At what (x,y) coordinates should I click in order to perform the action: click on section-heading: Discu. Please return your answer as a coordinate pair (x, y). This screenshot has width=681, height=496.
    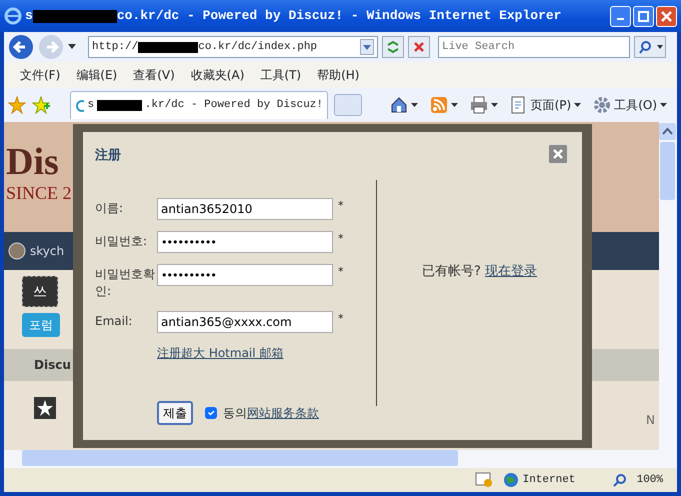
    Looking at the image, I should click on (52, 365).